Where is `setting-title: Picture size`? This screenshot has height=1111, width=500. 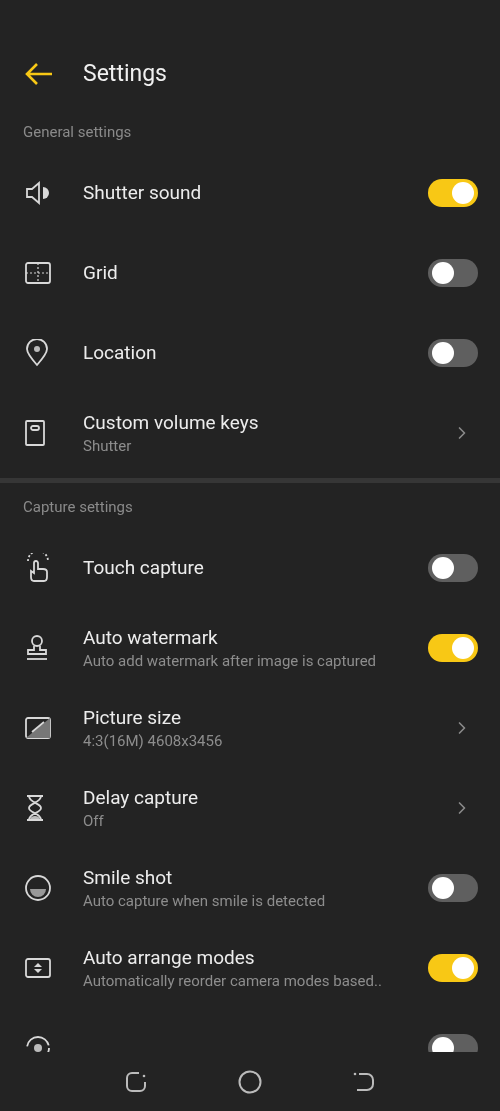 setting-title: Picture size is located at coordinates (133, 718).